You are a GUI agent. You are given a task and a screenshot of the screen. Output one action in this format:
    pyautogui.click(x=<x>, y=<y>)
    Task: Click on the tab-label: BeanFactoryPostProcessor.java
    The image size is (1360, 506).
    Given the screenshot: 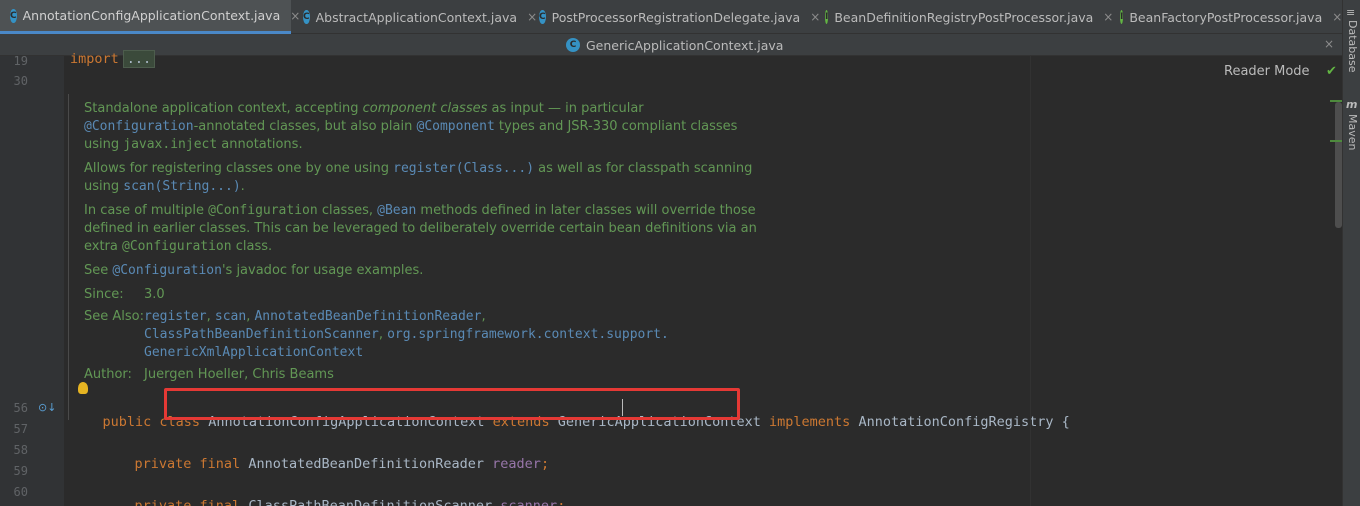 What is the action you would take?
    pyautogui.click(x=1226, y=17)
    